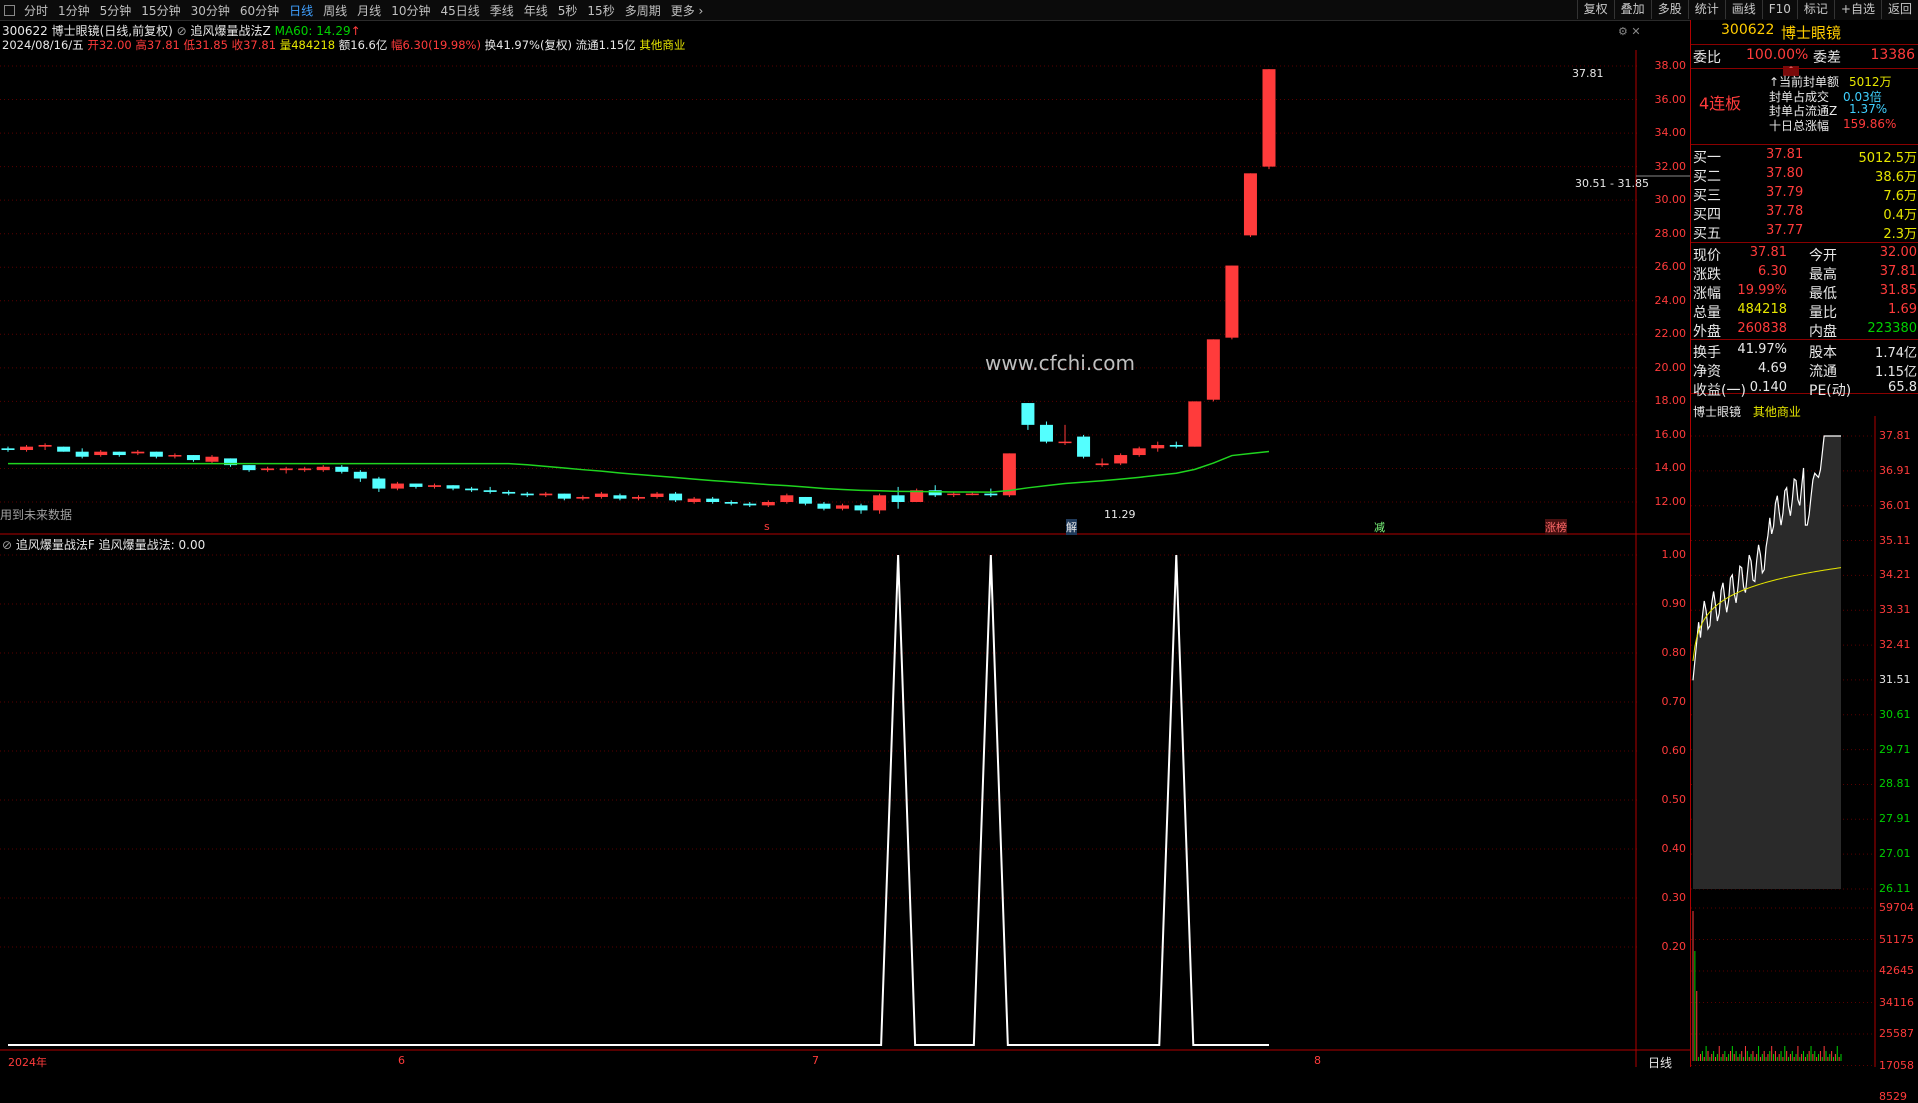 The image size is (1918, 1103). What do you see at coordinates (36, 10) in the screenshot?
I see `period-tab: 分时` at bounding box center [36, 10].